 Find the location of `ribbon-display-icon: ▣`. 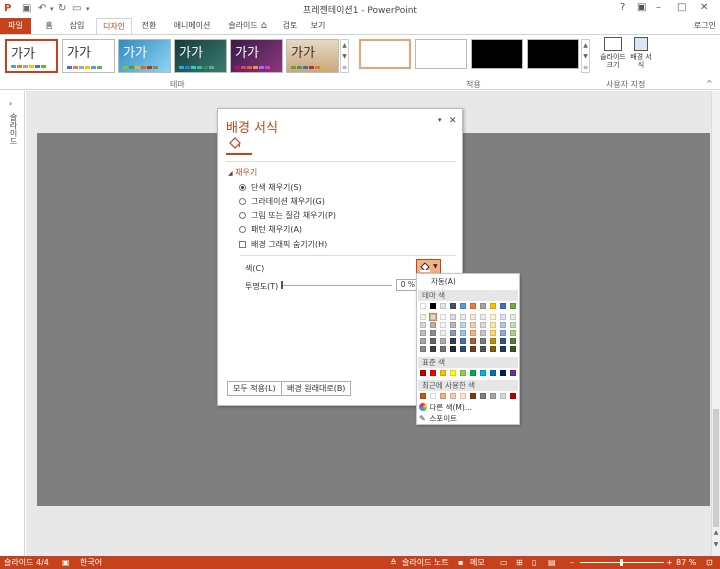

ribbon-display-icon: ▣ is located at coordinates (641, 7).